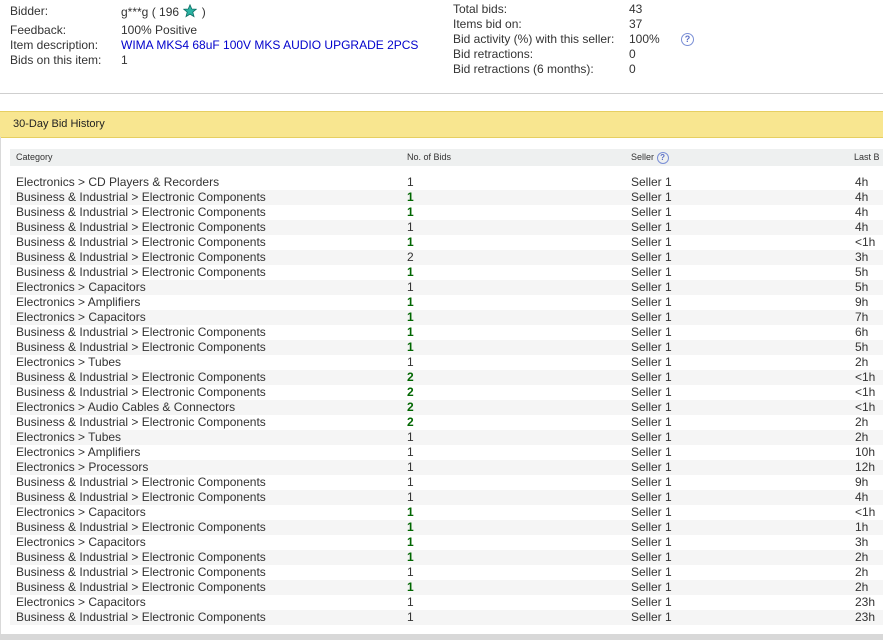  I want to click on row-last-bid: 5h, so click(862, 287).